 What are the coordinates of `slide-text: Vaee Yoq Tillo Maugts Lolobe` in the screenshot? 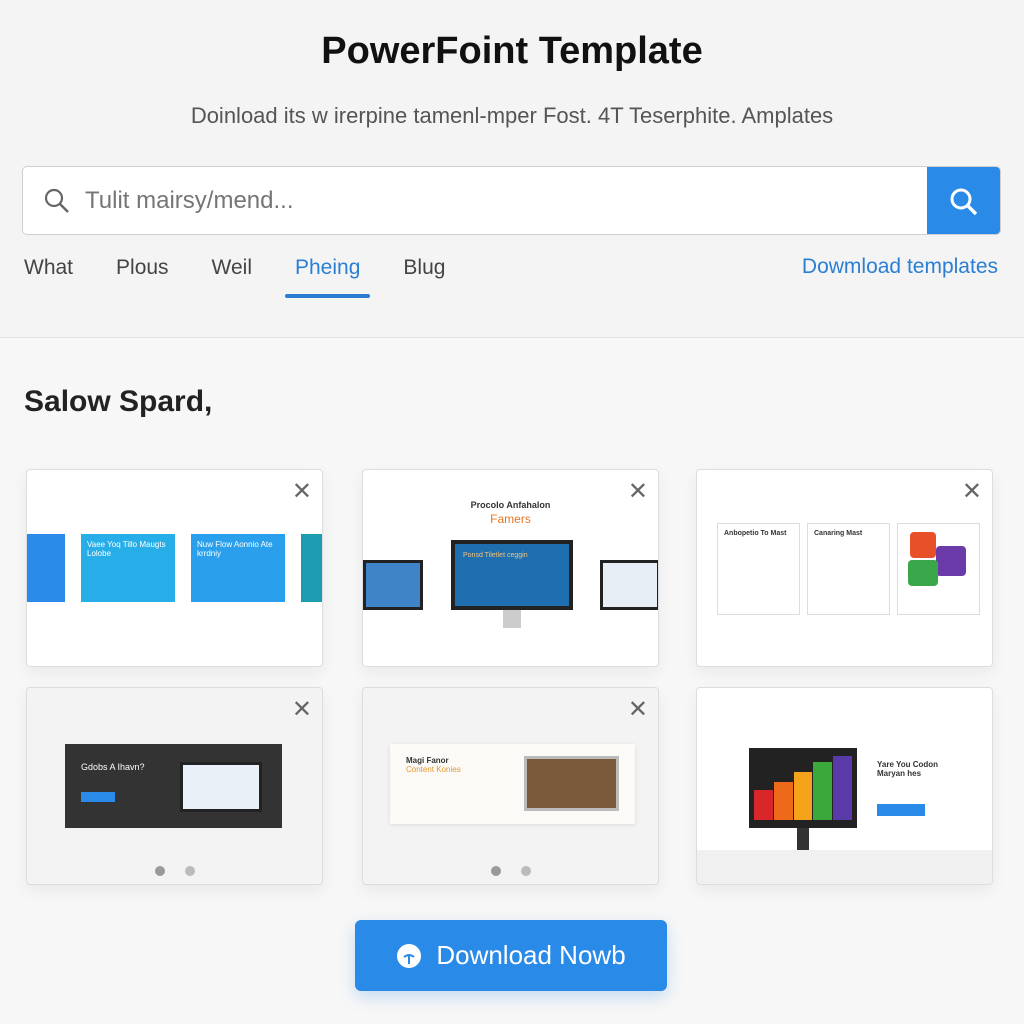 It's located at (126, 549).